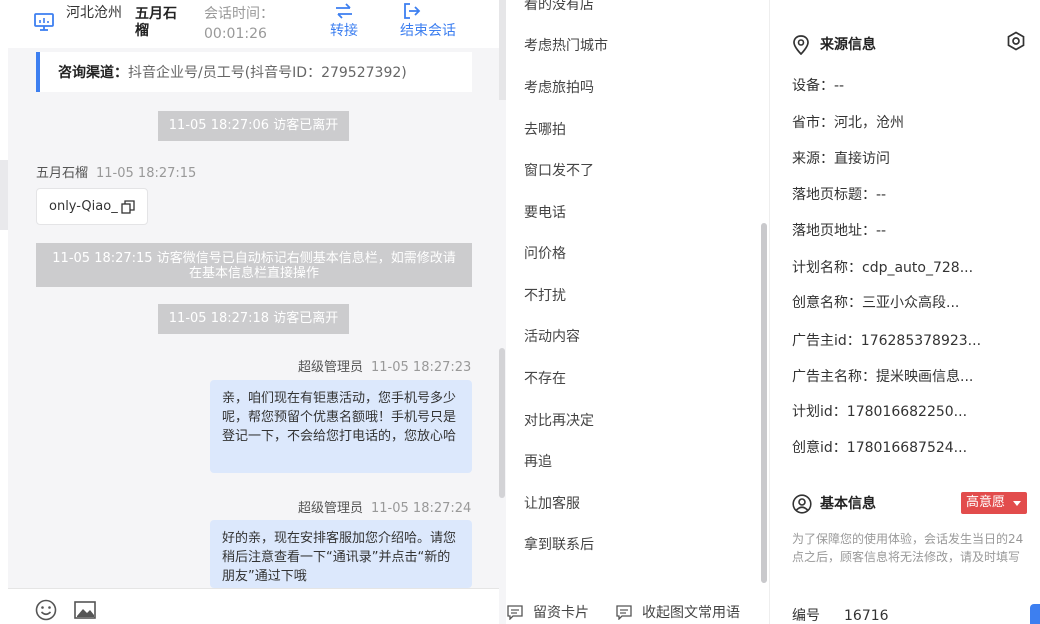 The height and width of the screenshot is (624, 1040). Describe the element at coordinates (428, 20) in the screenshot. I see `end-session-button: 结束会话` at that location.